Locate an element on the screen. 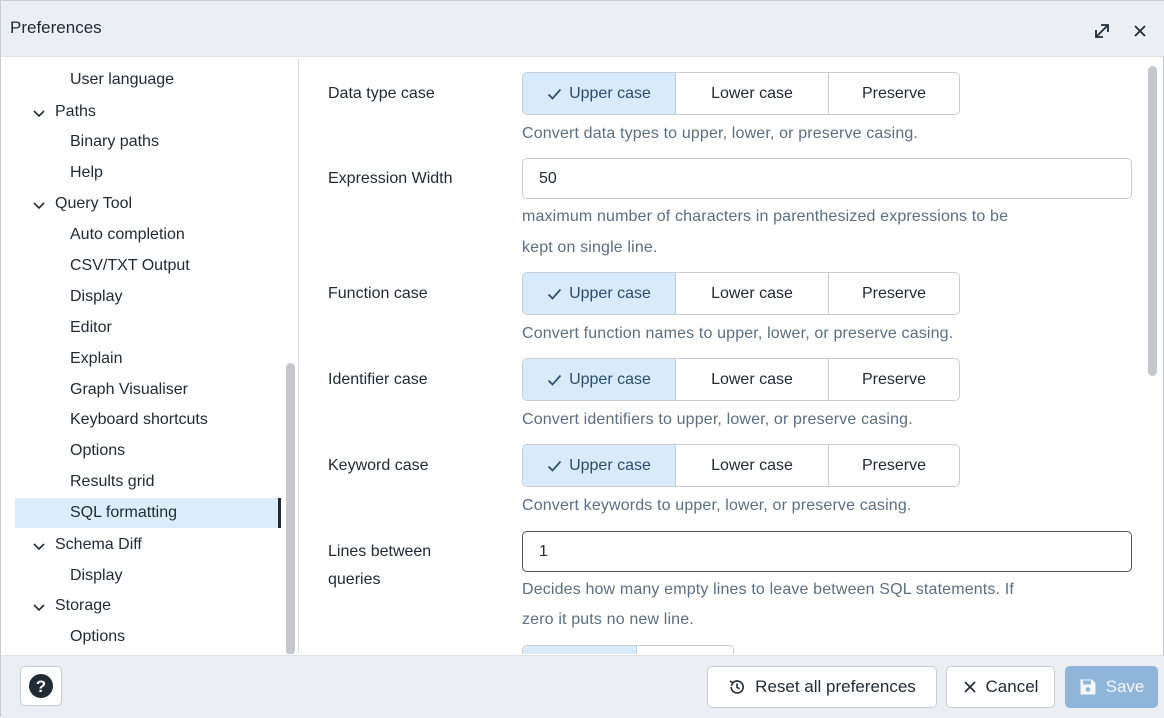  data-type-case-toggle: Upper case Lower case Preserve is located at coordinates (741, 93).